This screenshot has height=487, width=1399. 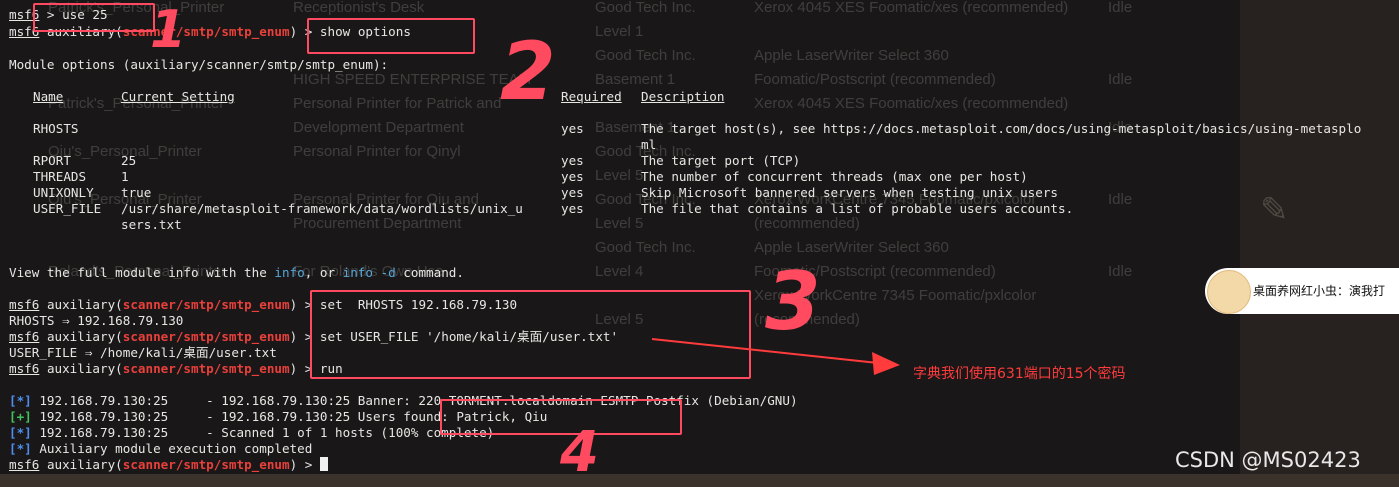 What do you see at coordinates (528, 71) in the screenshot?
I see `annotation-number-2: 2` at bounding box center [528, 71].